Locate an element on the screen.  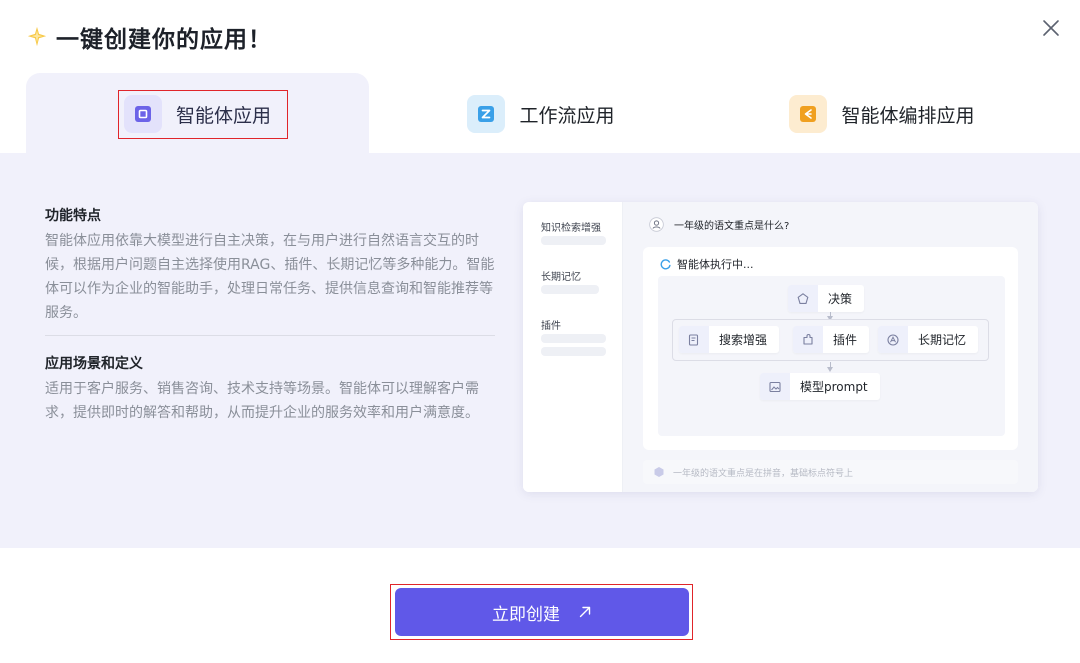
flow-node-memory: 长期记忆 is located at coordinates (928, 339).